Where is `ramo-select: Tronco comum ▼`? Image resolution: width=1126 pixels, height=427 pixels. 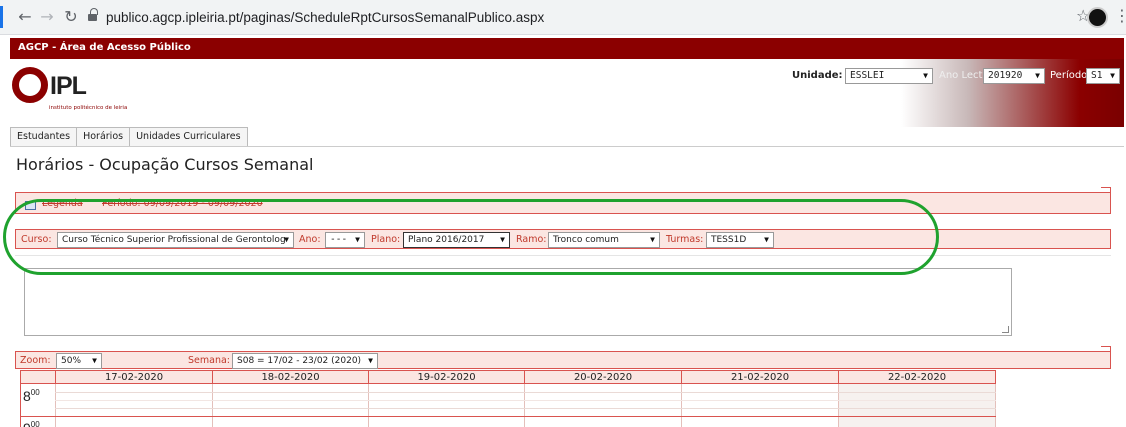
ramo-select: Tronco comum ▼ is located at coordinates (604, 240).